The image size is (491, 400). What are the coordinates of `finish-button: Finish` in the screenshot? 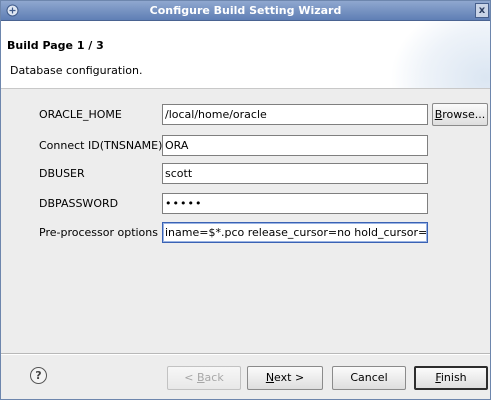 It's located at (451, 378).